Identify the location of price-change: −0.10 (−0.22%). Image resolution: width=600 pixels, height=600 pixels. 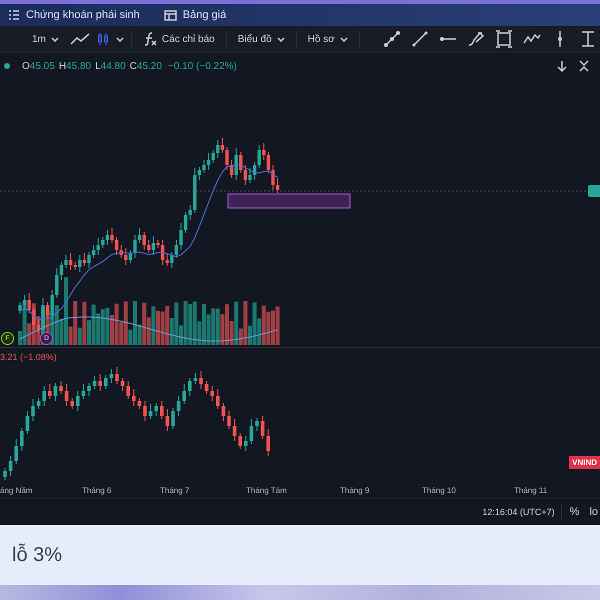
(202, 66).